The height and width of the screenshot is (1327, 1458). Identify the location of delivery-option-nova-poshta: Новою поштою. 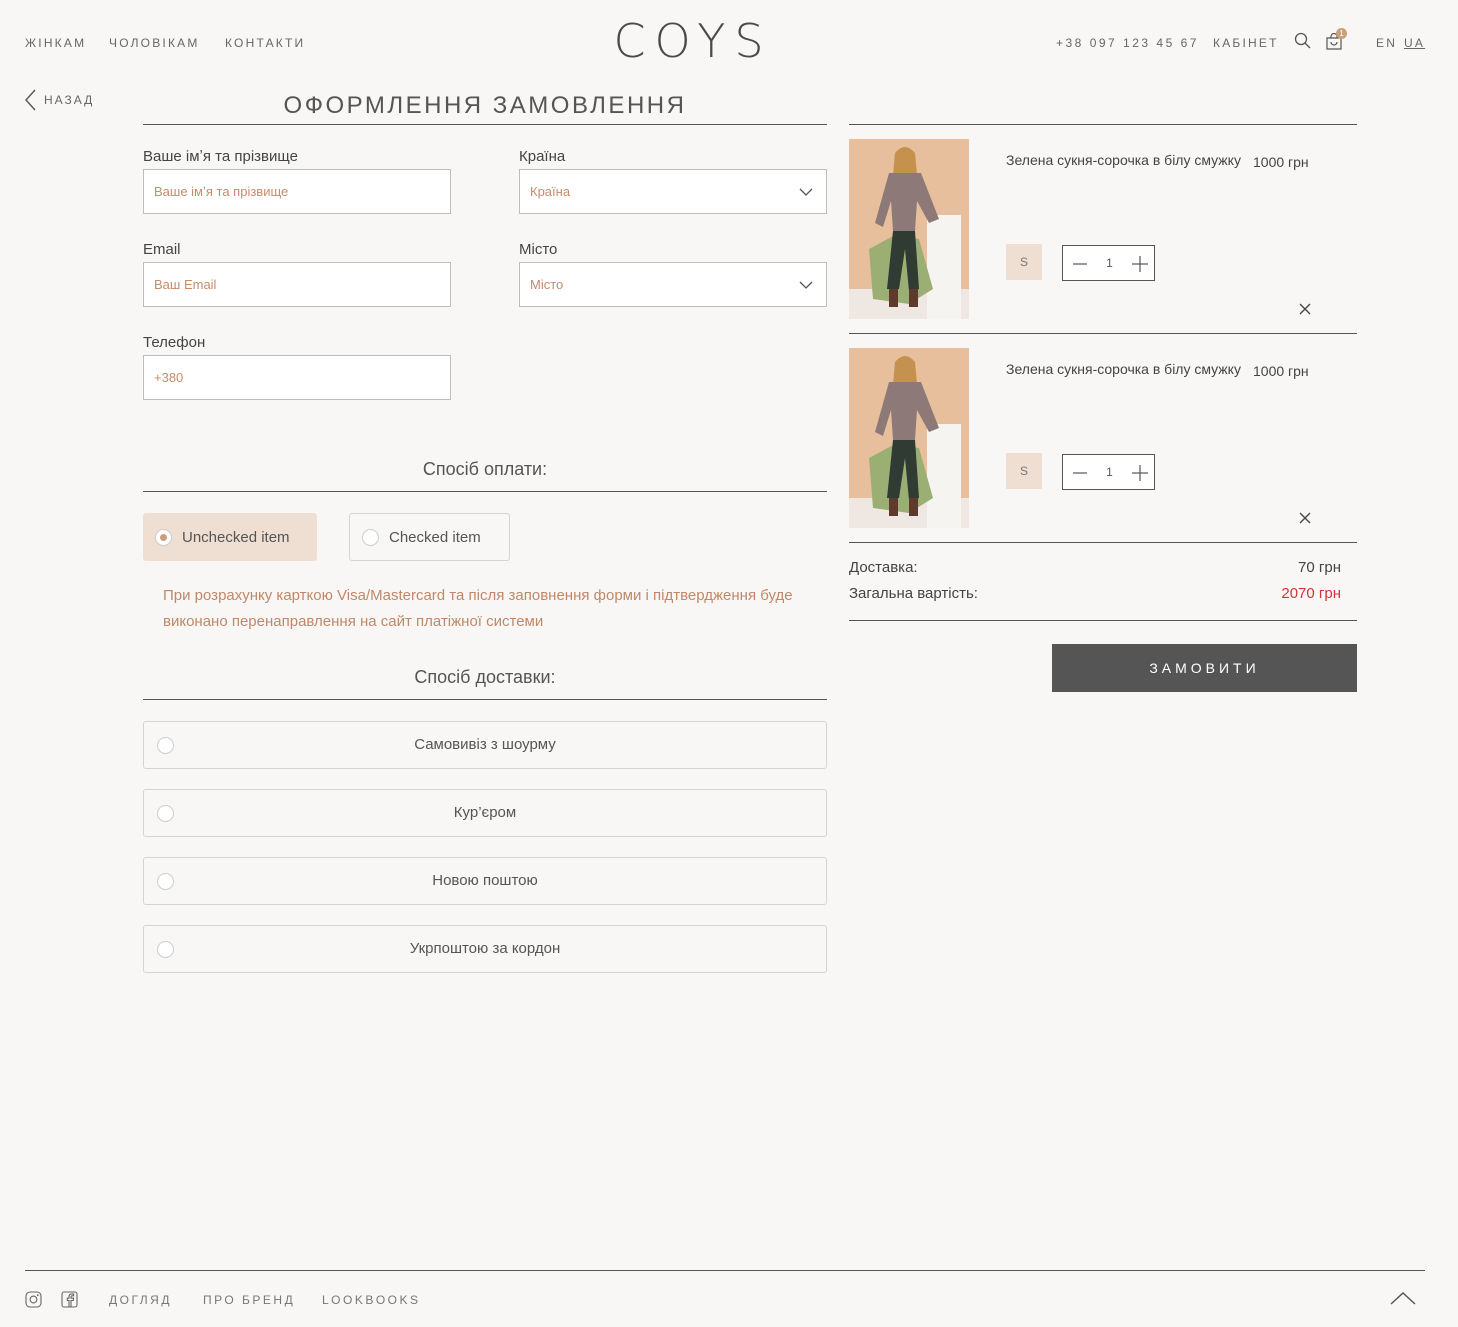
(485, 881).